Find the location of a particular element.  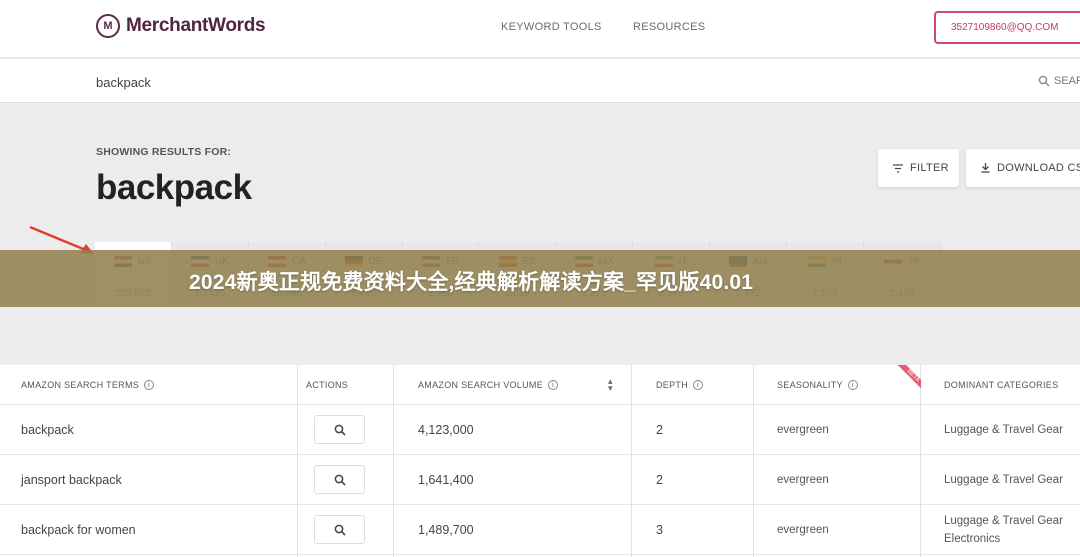

header-label: DEPTH is located at coordinates (672, 385).